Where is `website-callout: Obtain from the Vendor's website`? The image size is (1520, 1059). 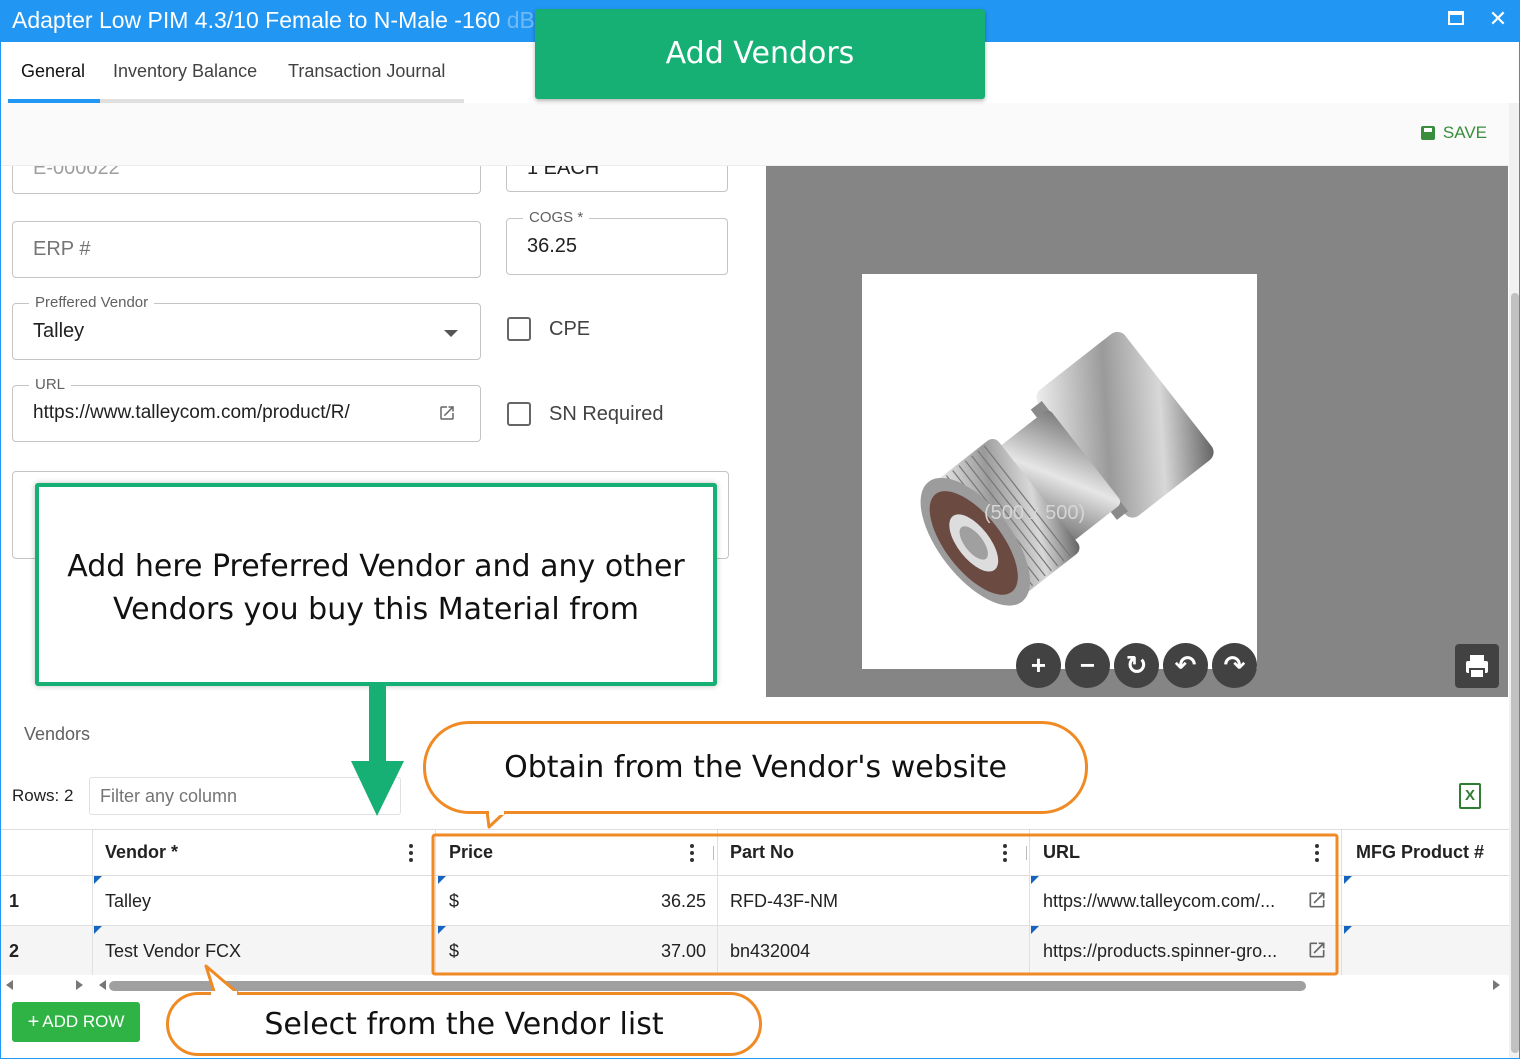
website-callout: Obtain from the Vendor's website is located at coordinates (755, 767).